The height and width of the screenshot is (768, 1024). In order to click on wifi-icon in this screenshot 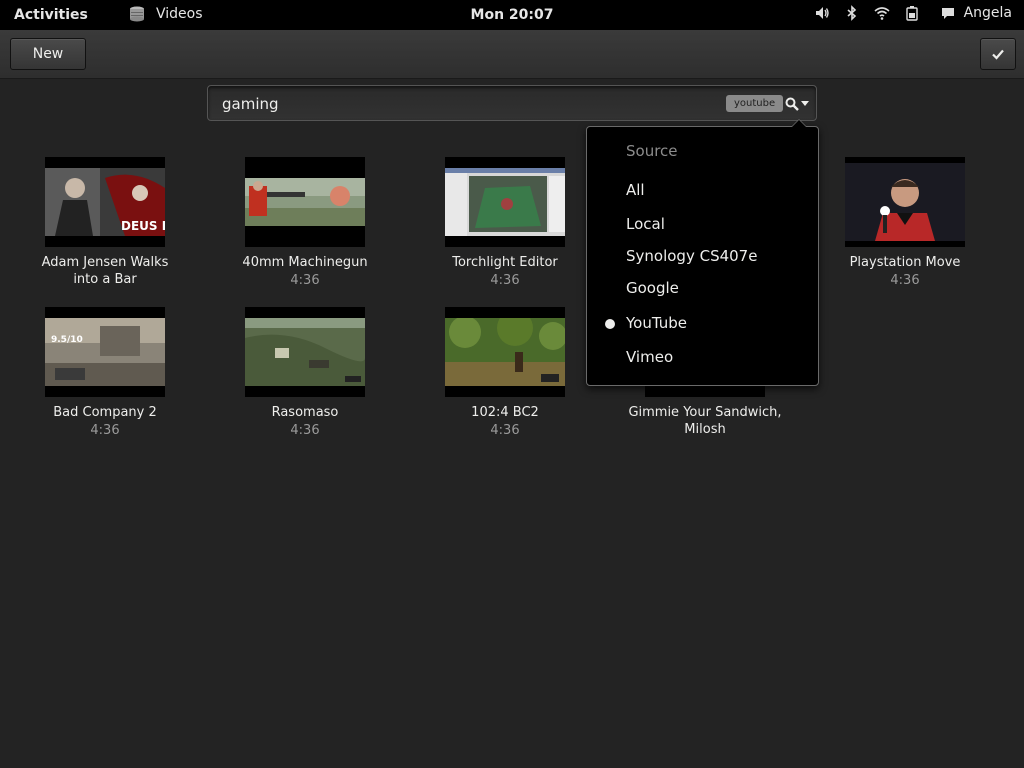, I will do `click(882, 13)`.